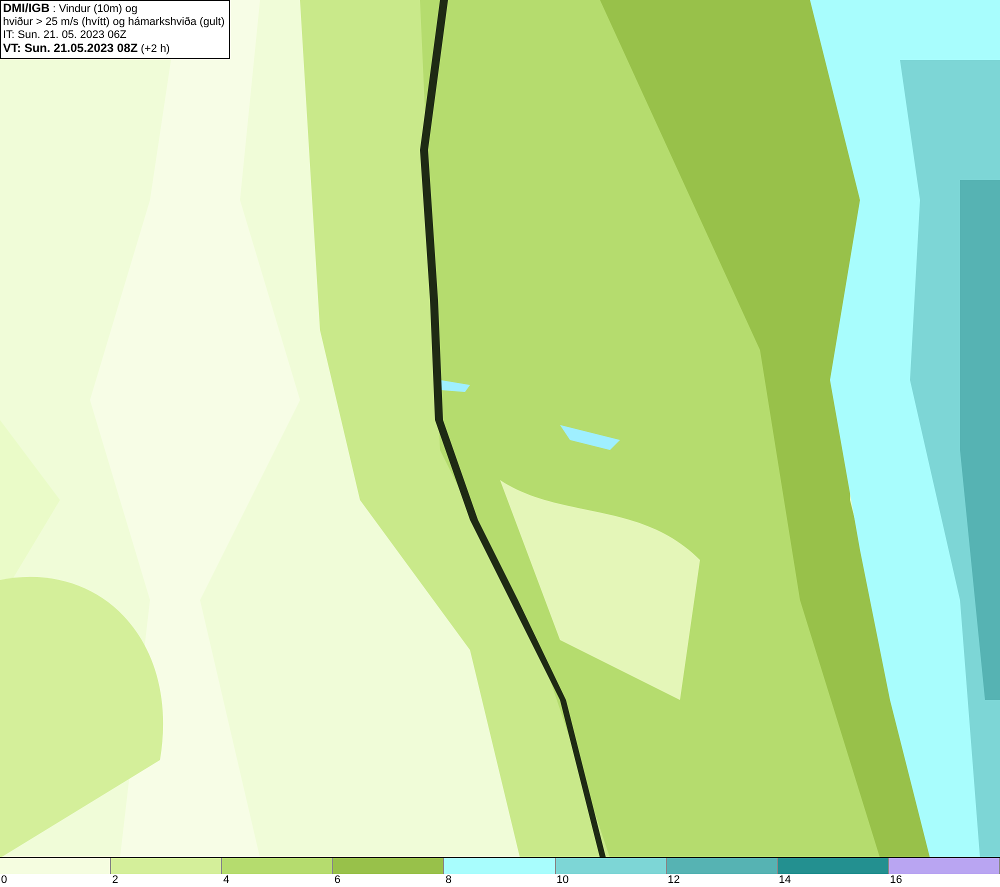 The height and width of the screenshot is (887, 1000). What do you see at coordinates (4, 880) in the screenshot?
I see `legend-label: 0` at bounding box center [4, 880].